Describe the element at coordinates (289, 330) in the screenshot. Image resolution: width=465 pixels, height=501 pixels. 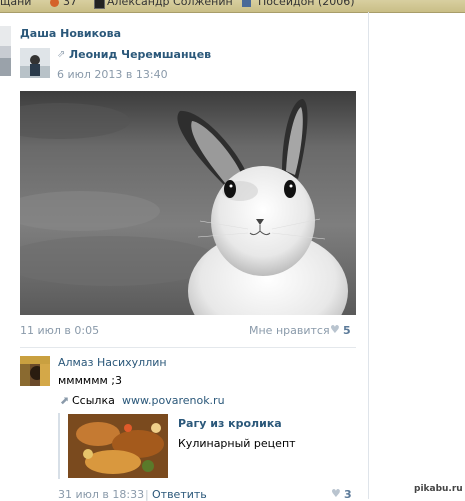
I see `like-button-label: Мне нравится` at that location.